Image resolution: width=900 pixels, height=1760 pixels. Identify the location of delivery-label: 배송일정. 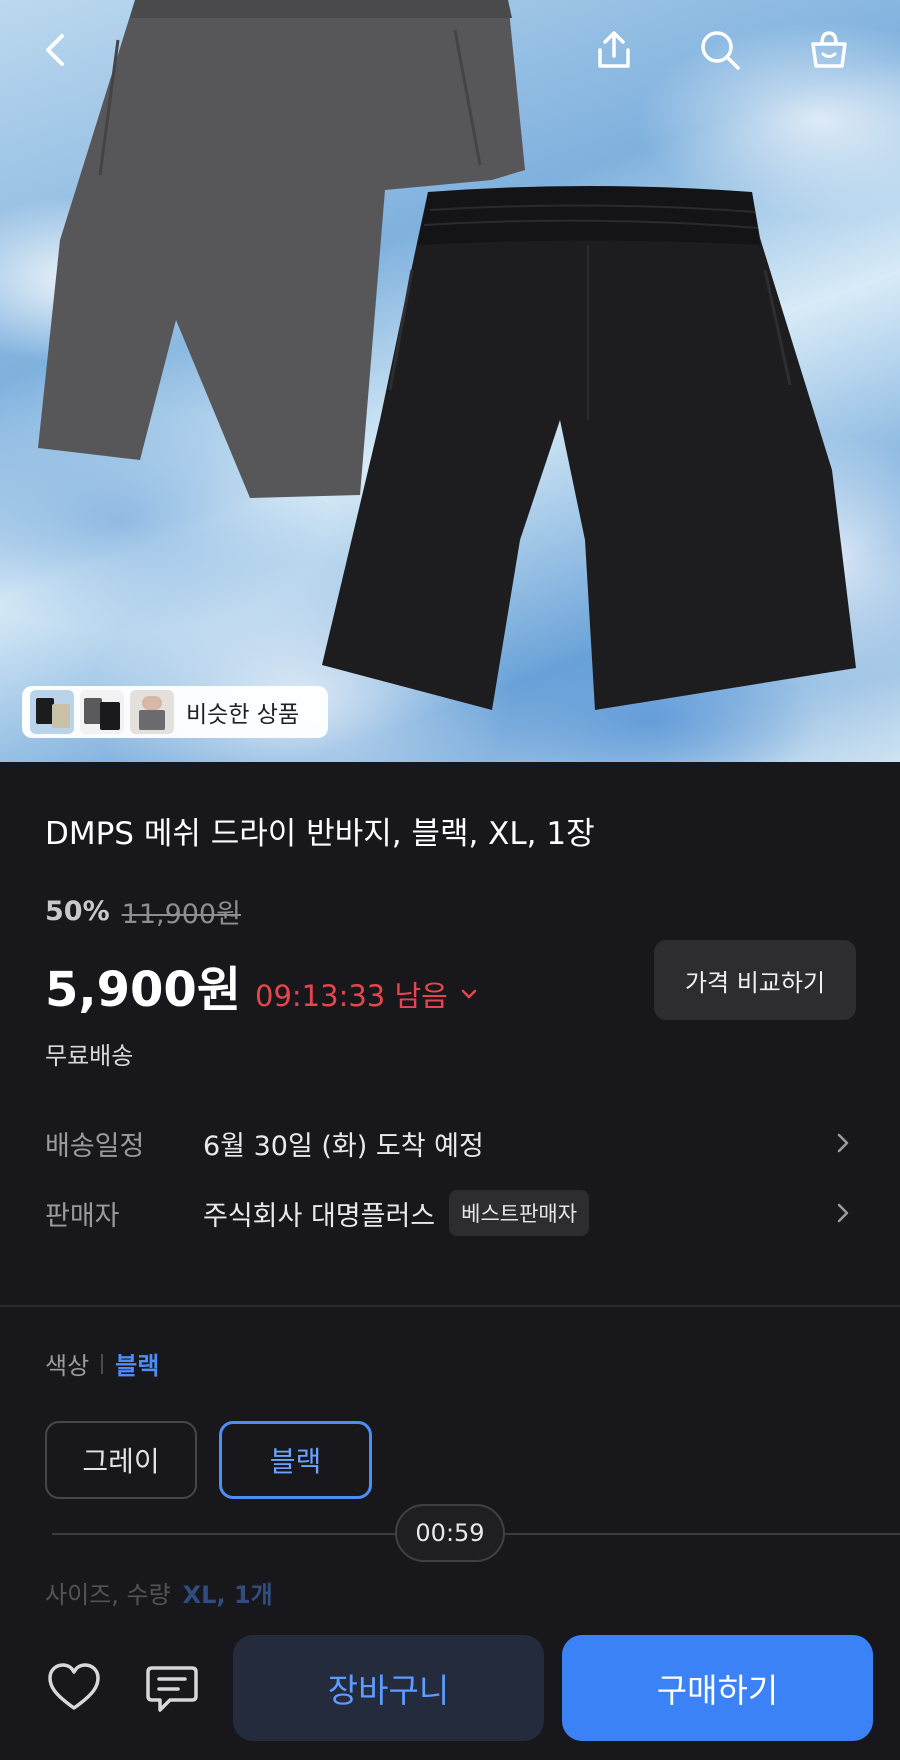
(95, 1146).